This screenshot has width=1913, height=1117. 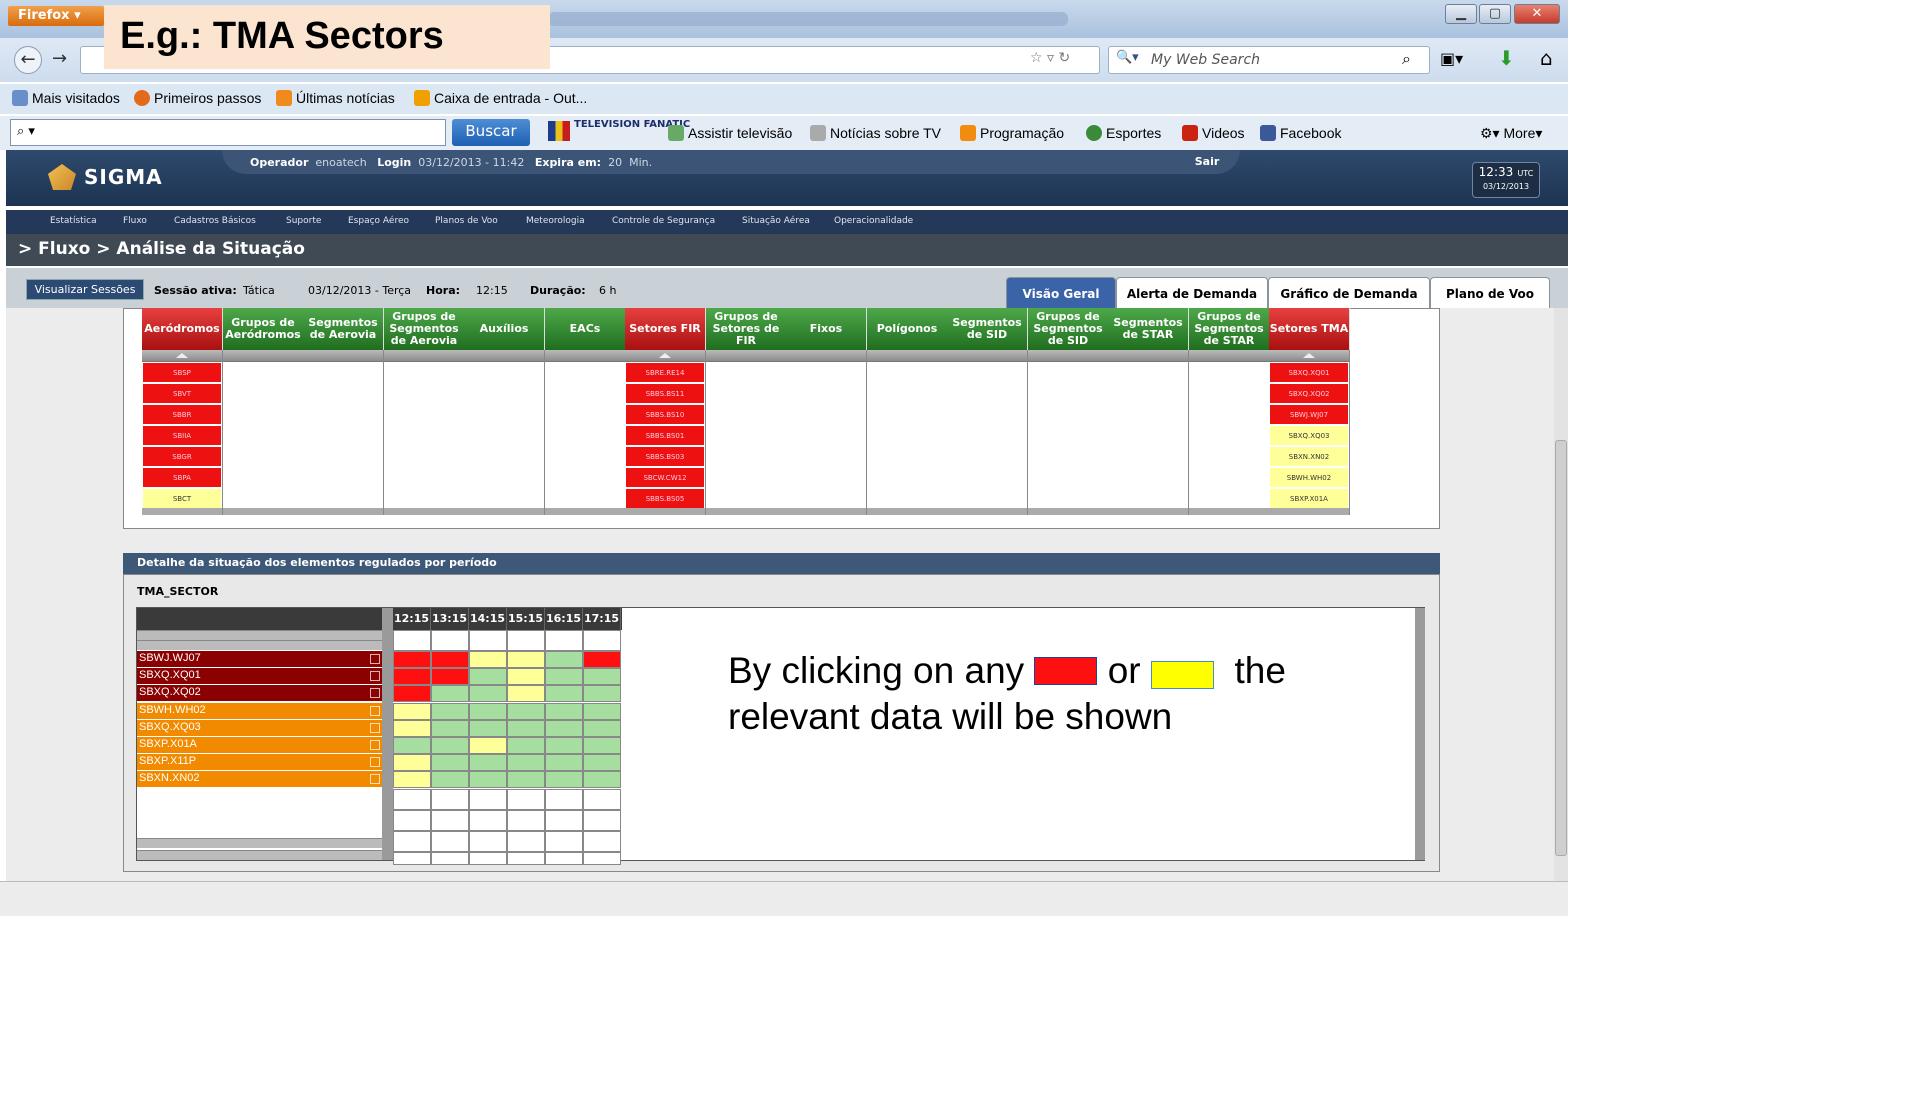 I want to click on tab-visao-geral: Visão Geral, so click(x=1061, y=293).